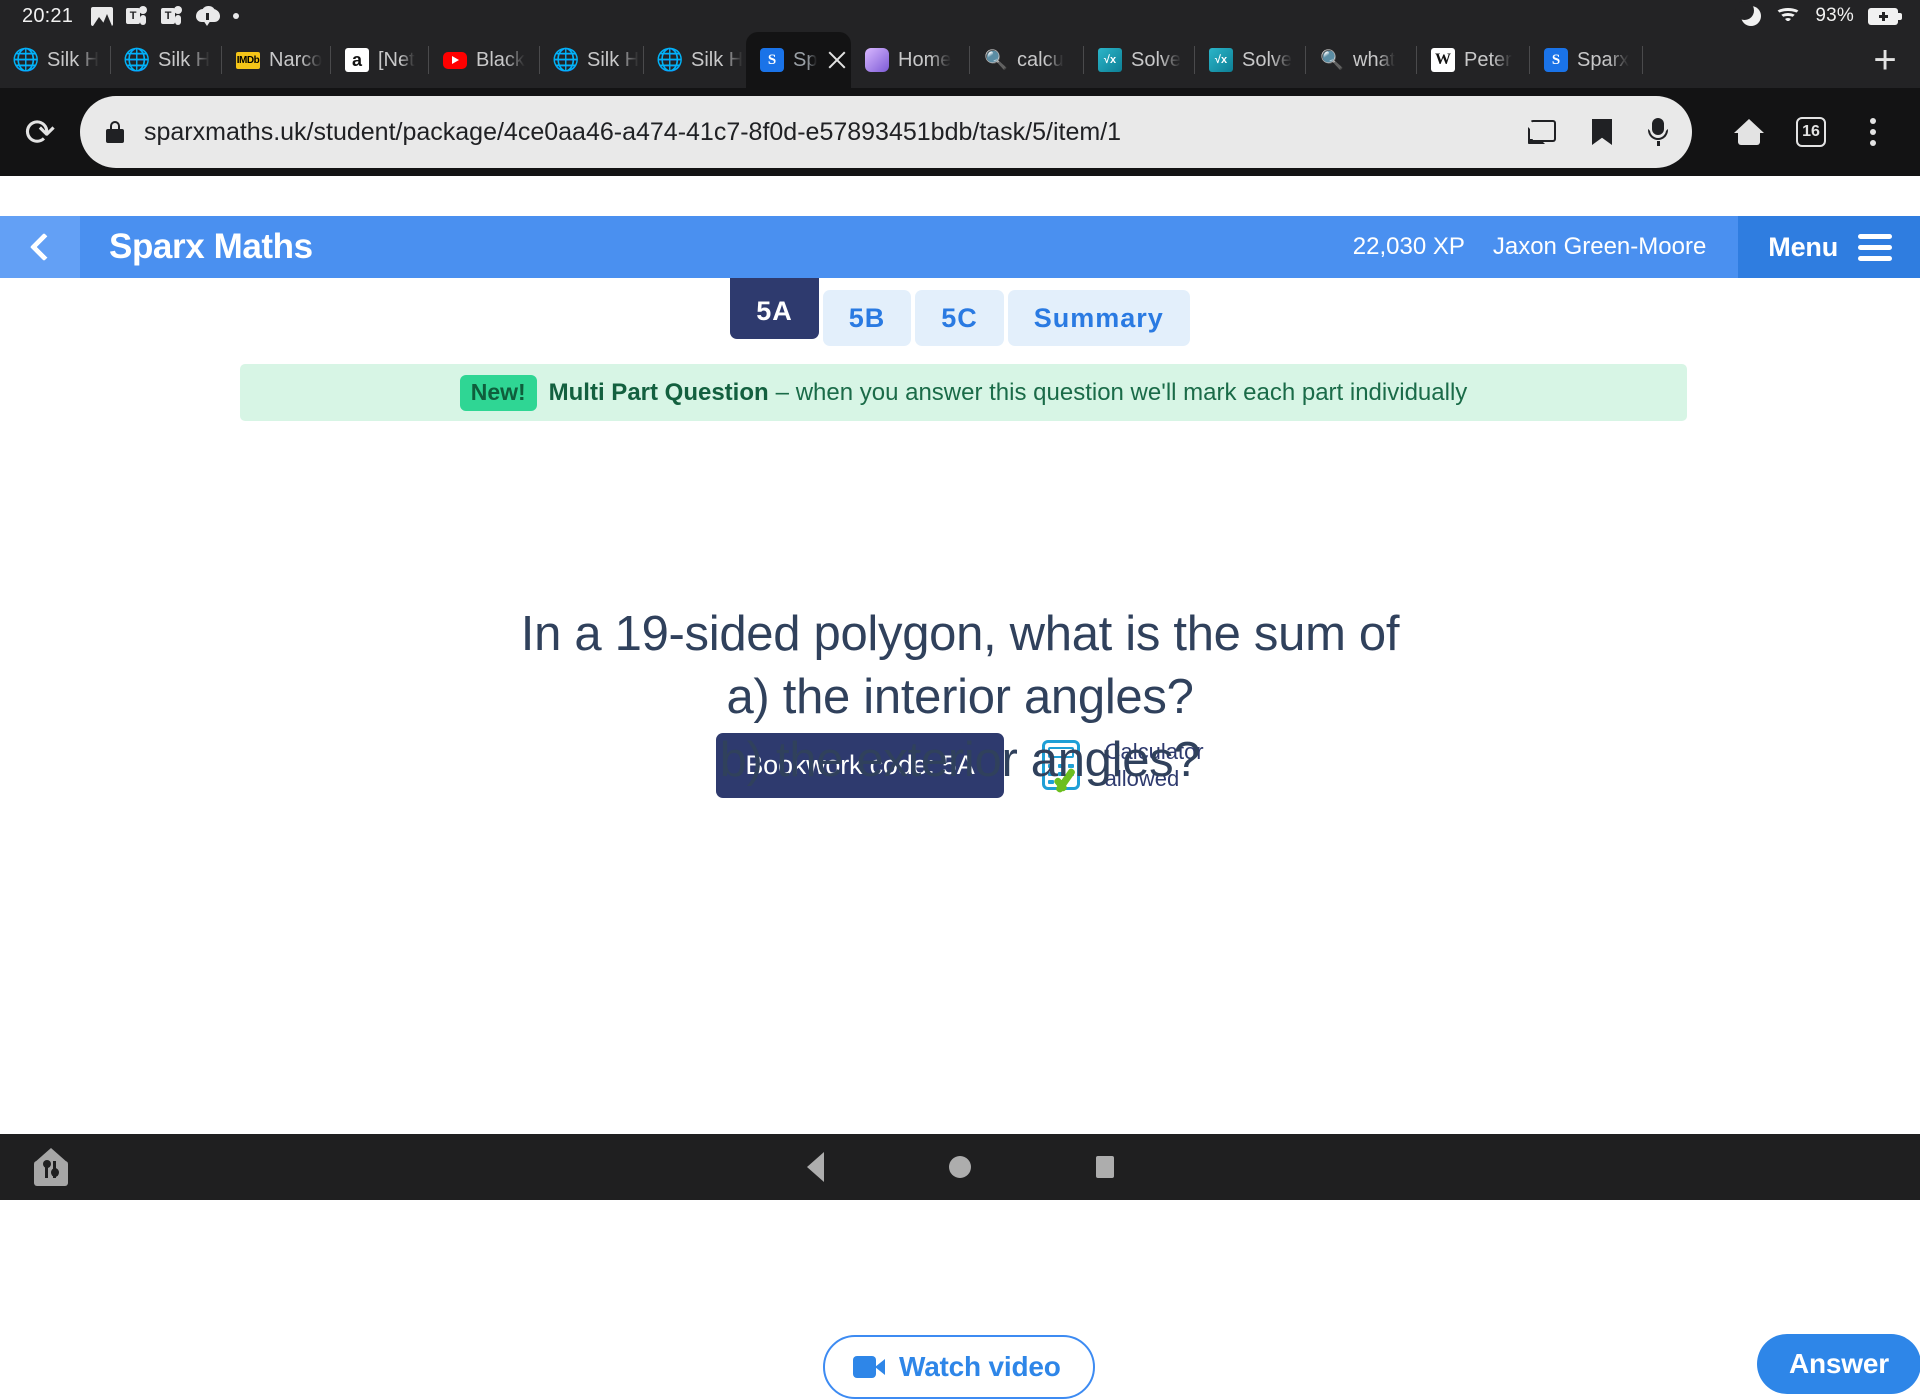  I want to click on tab-label: Sp, so click(805, 60).